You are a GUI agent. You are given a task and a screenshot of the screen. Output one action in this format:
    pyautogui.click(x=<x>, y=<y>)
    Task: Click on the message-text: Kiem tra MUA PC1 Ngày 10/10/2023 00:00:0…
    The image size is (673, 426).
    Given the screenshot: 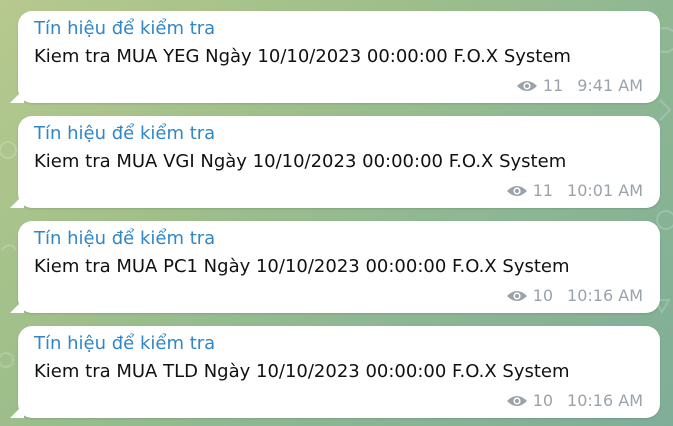 What is the action you would take?
    pyautogui.click(x=302, y=266)
    